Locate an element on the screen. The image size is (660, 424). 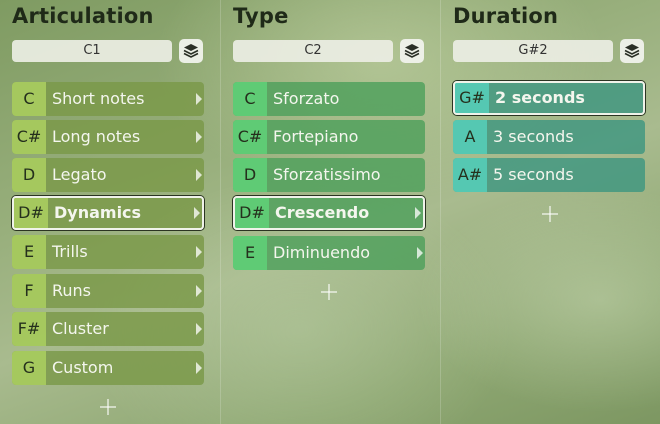
add-duration-plus-icon is located at coordinates (550, 214).